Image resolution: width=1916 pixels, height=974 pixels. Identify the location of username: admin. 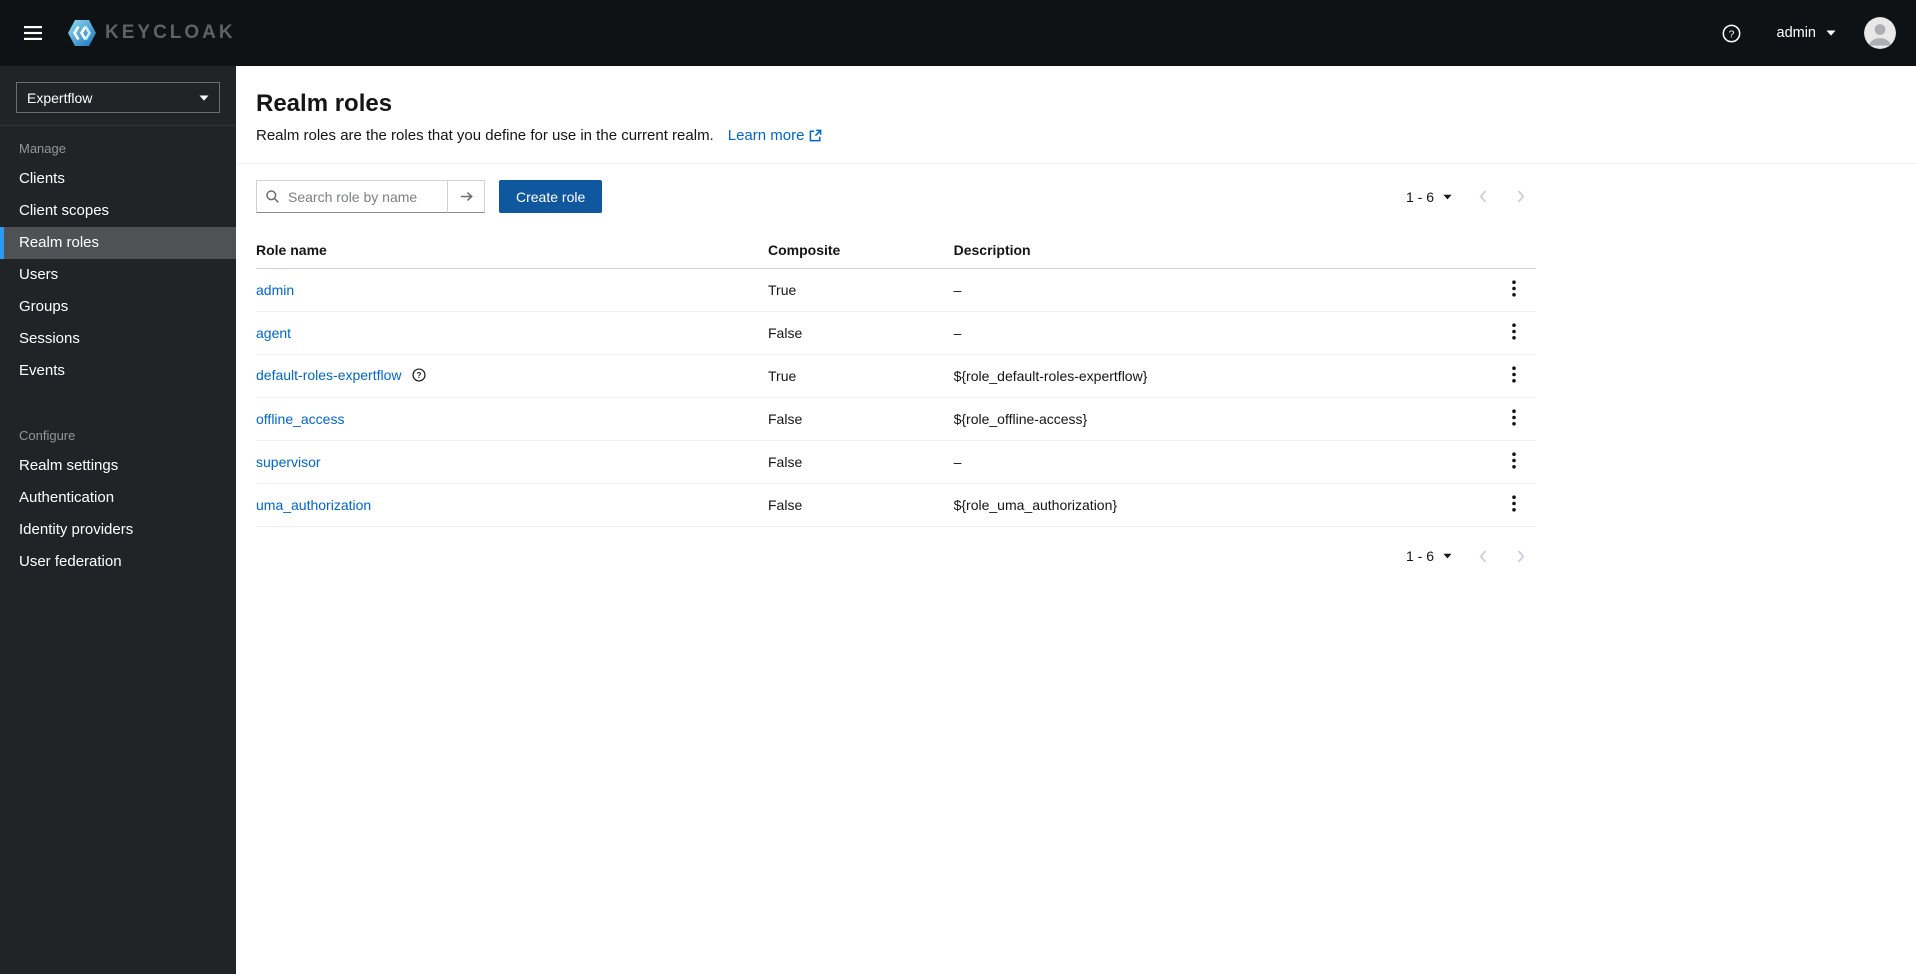
(1796, 33).